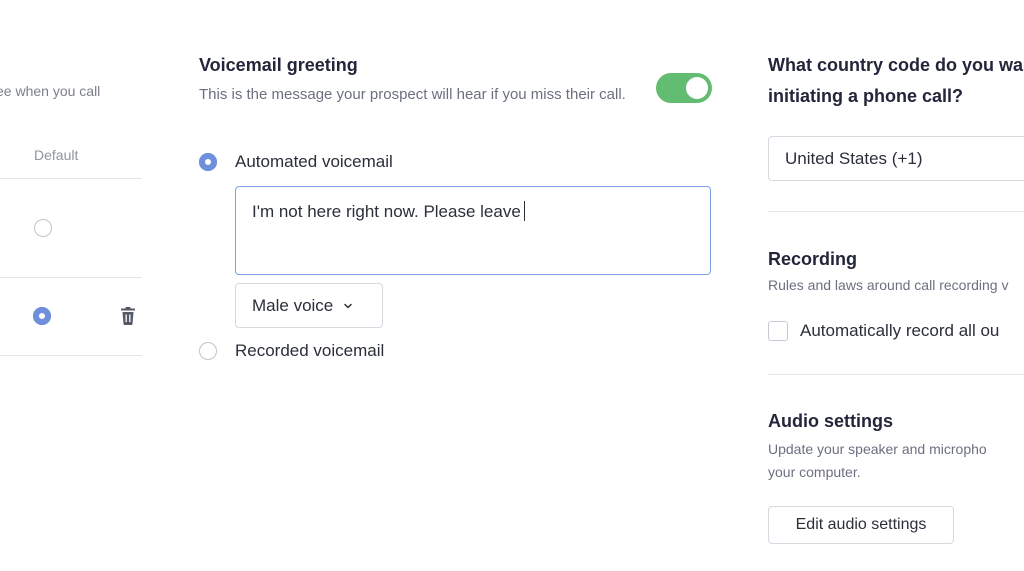  Describe the element at coordinates (56, 155) in the screenshot. I see `column-header-default: Default` at that location.